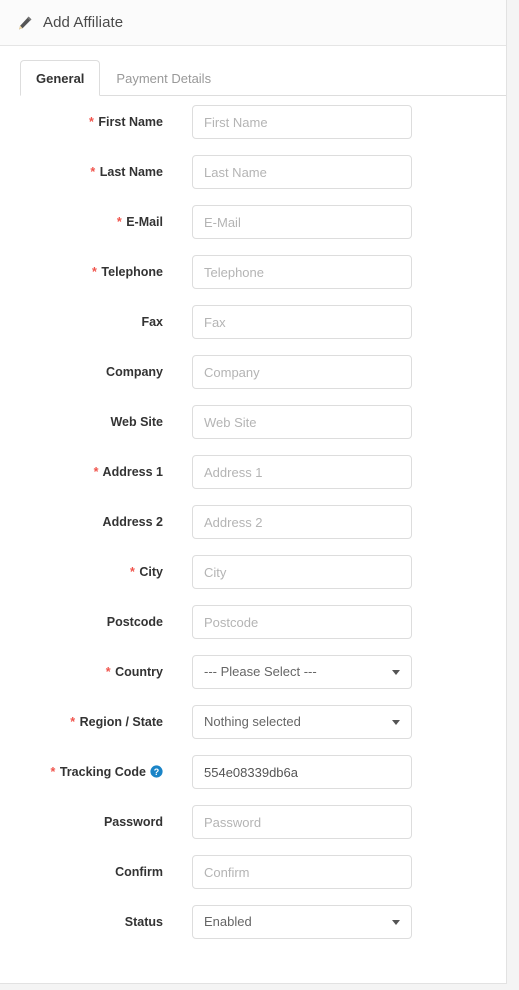 This screenshot has width=519, height=990. I want to click on country-select: --- Please Select ---, so click(302, 672).